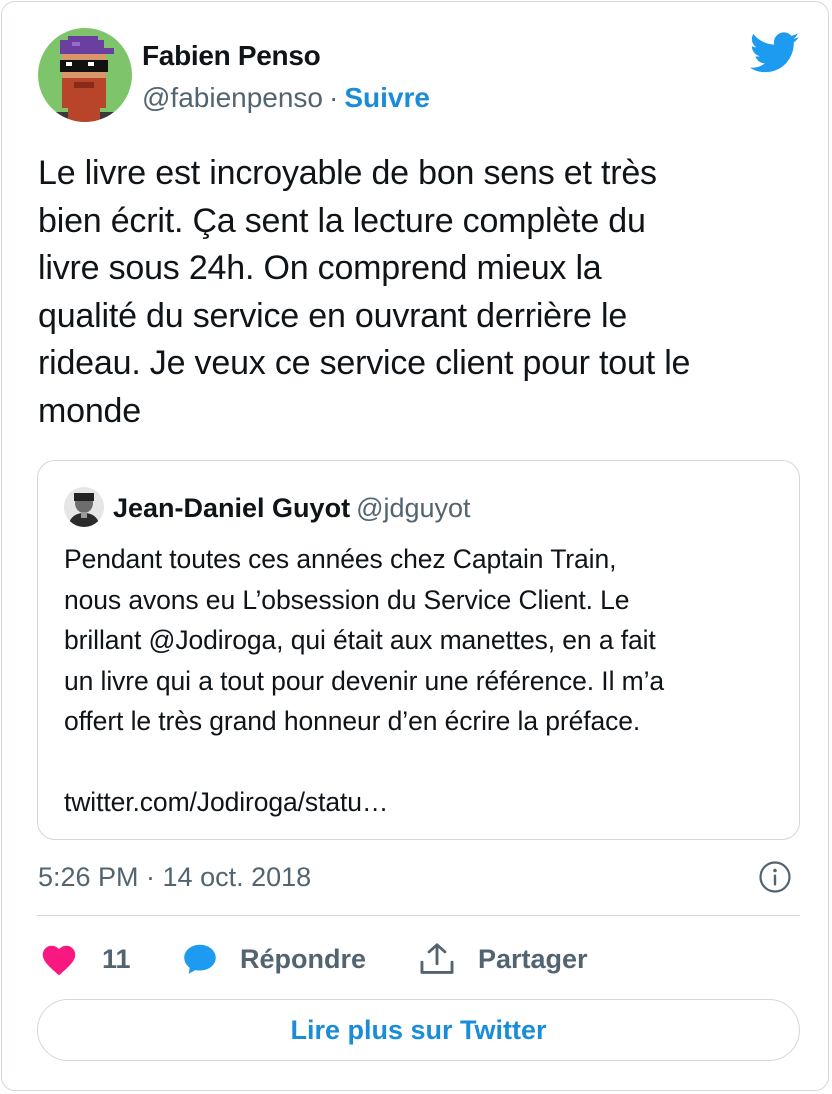 The width and height of the screenshot is (832, 1094). I want to click on quoted-author-handle: @jdguyot, so click(413, 508).